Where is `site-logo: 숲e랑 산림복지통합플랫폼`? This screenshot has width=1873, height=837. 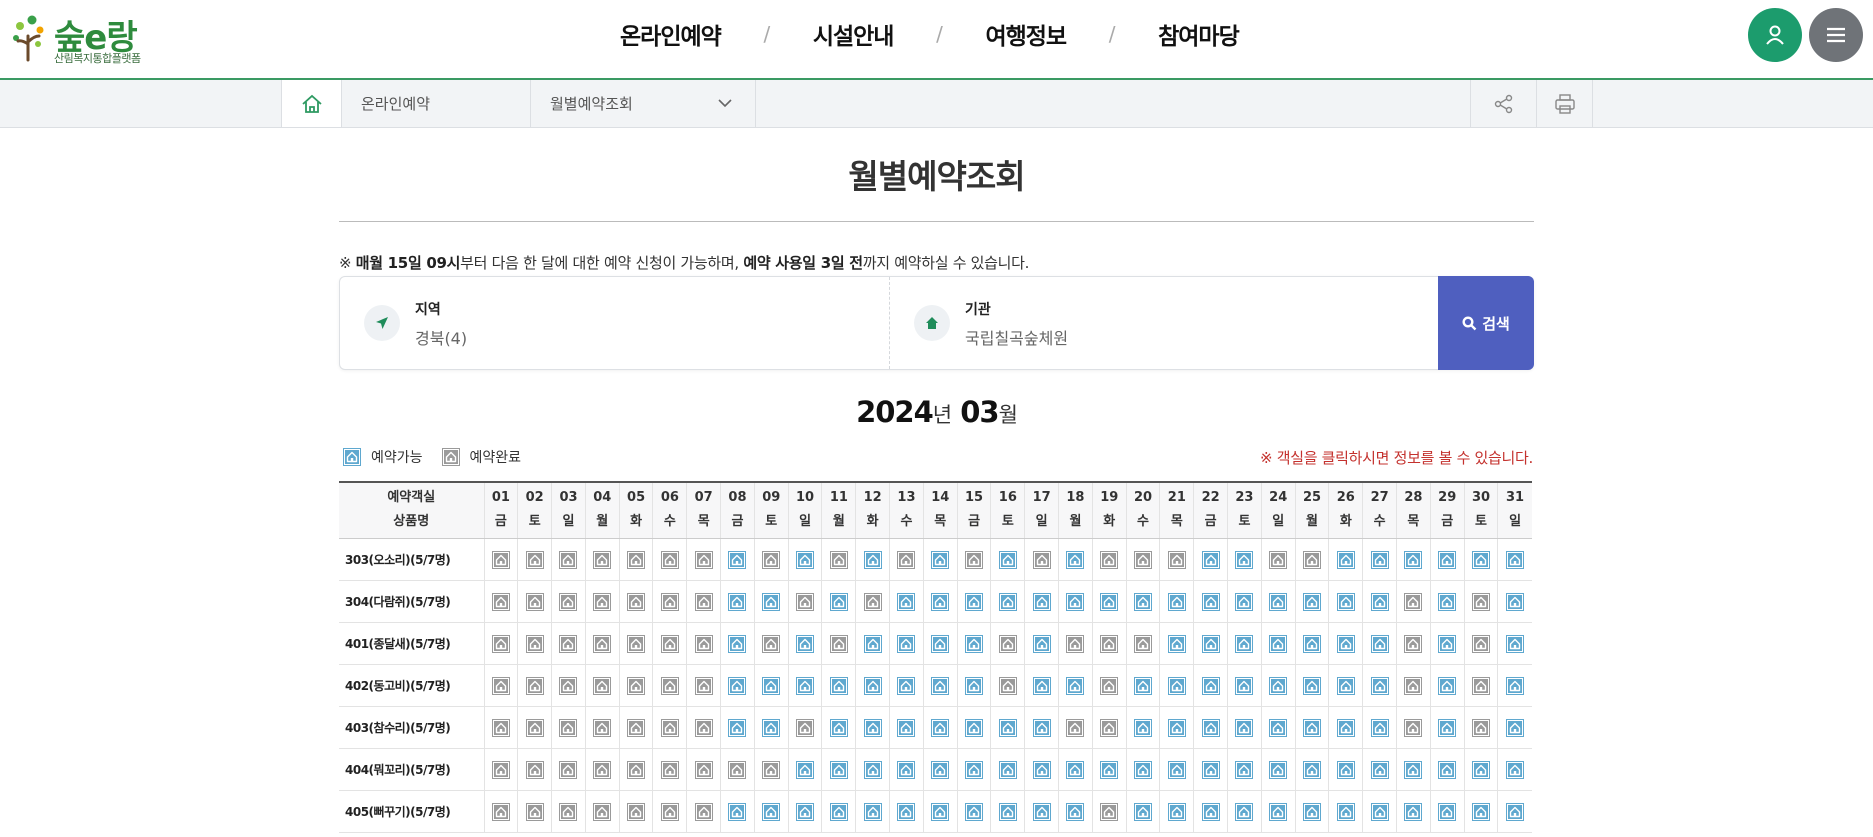
site-logo: 숲e랑 산림복지통합플랫폼 is located at coordinates (85, 38).